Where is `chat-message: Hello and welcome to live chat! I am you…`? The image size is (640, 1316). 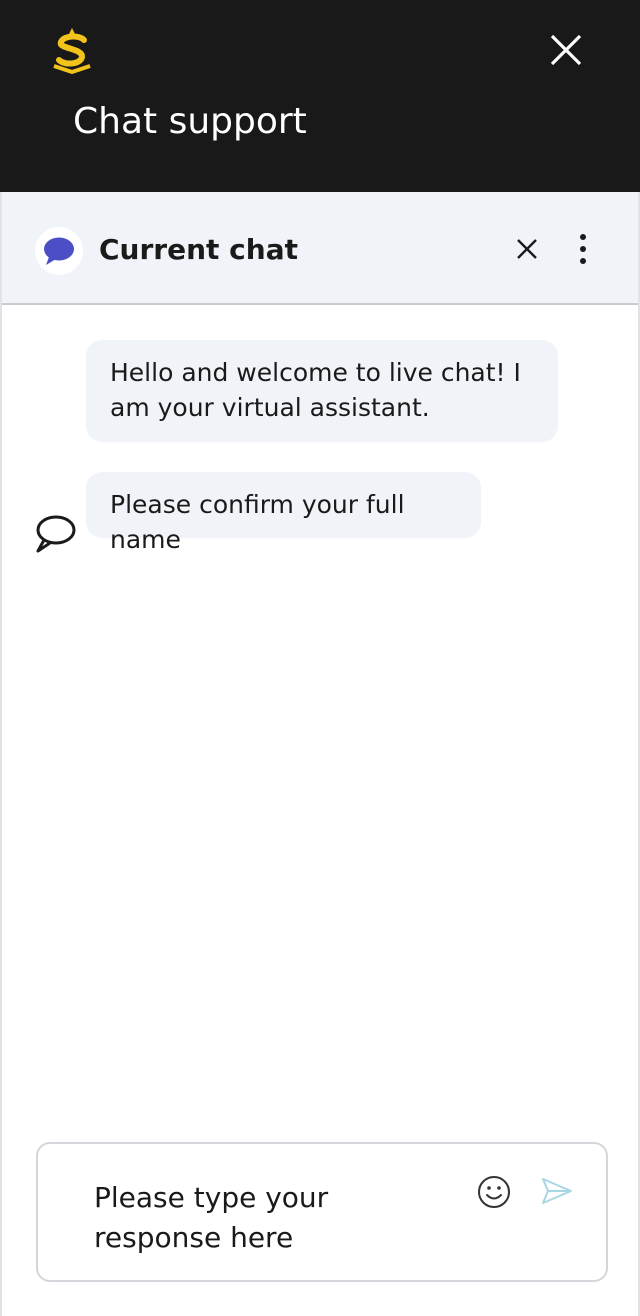
chat-message: Hello and welcome to live chat! I am you… is located at coordinates (322, 391).